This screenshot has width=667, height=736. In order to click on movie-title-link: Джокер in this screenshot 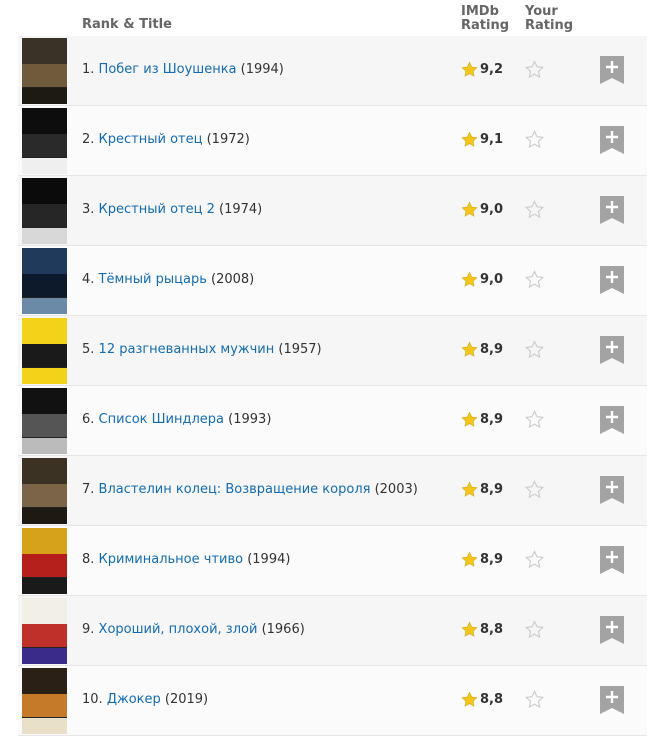, I will do `click(134, 699)`.